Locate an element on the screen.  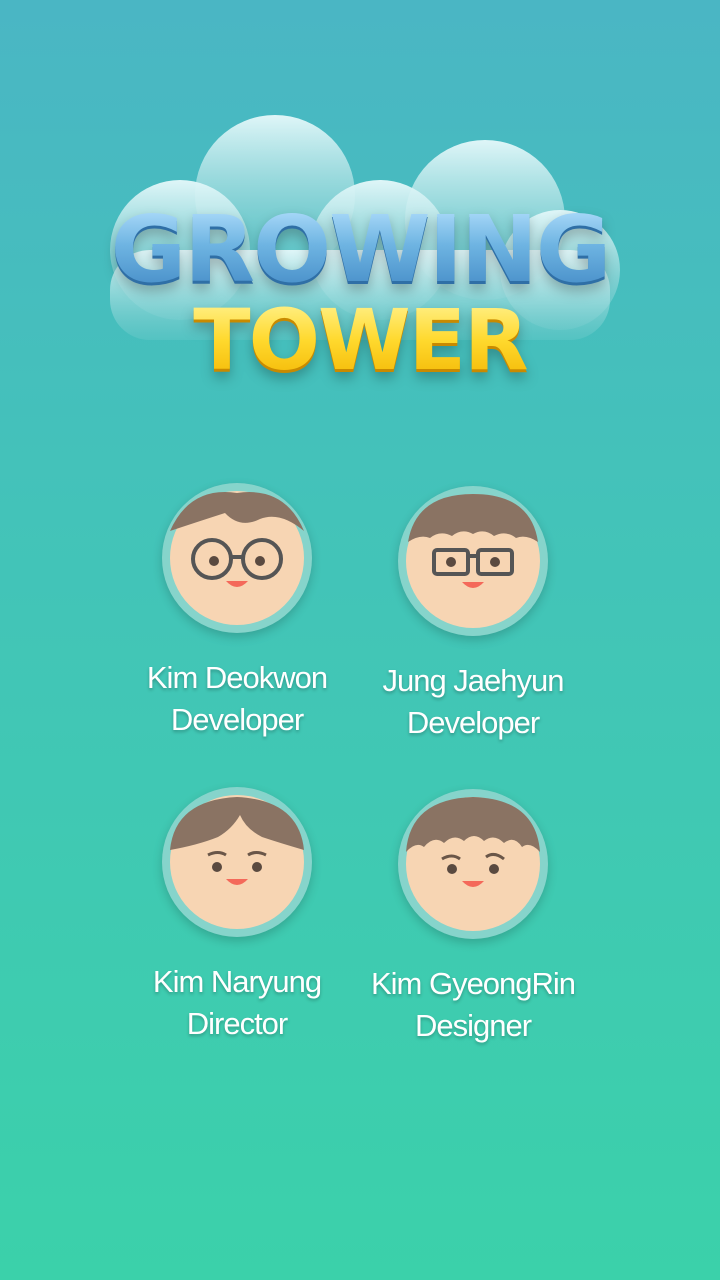
face-square-glasses-icon is located at coordinates (473, 561).